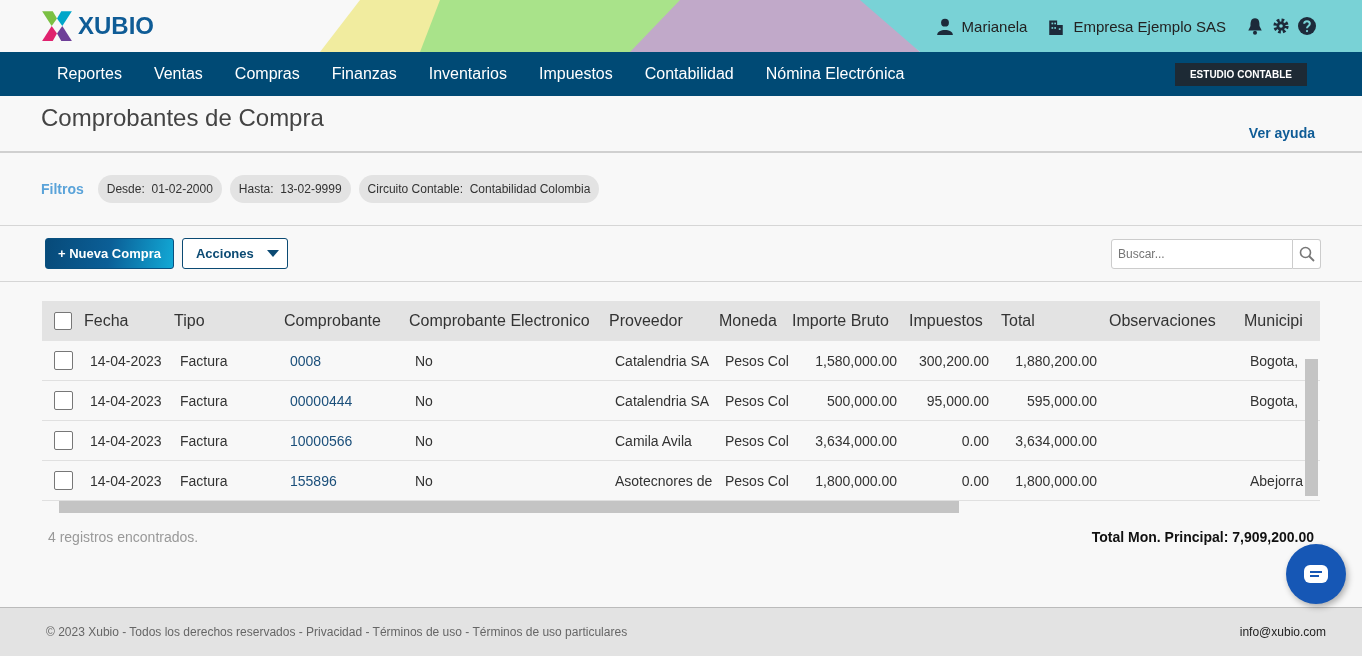  What do you see at coordinates (1240, 74) in the screenshot?
I see `studio-button: ESTUDIO CONTABLE` at bounding box center [1240, 74].